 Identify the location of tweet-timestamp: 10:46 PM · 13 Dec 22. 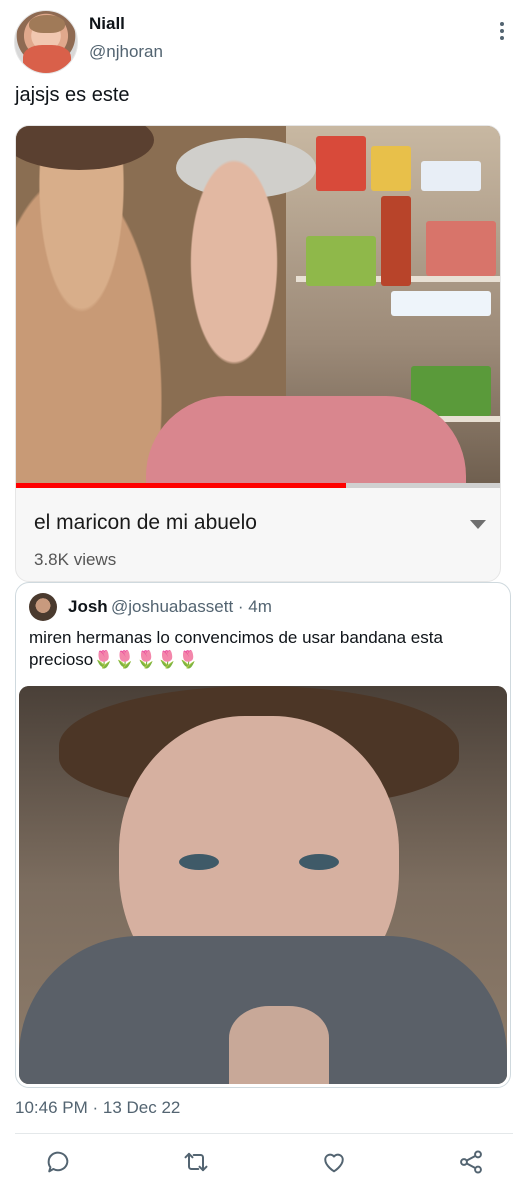
(97, 1108).